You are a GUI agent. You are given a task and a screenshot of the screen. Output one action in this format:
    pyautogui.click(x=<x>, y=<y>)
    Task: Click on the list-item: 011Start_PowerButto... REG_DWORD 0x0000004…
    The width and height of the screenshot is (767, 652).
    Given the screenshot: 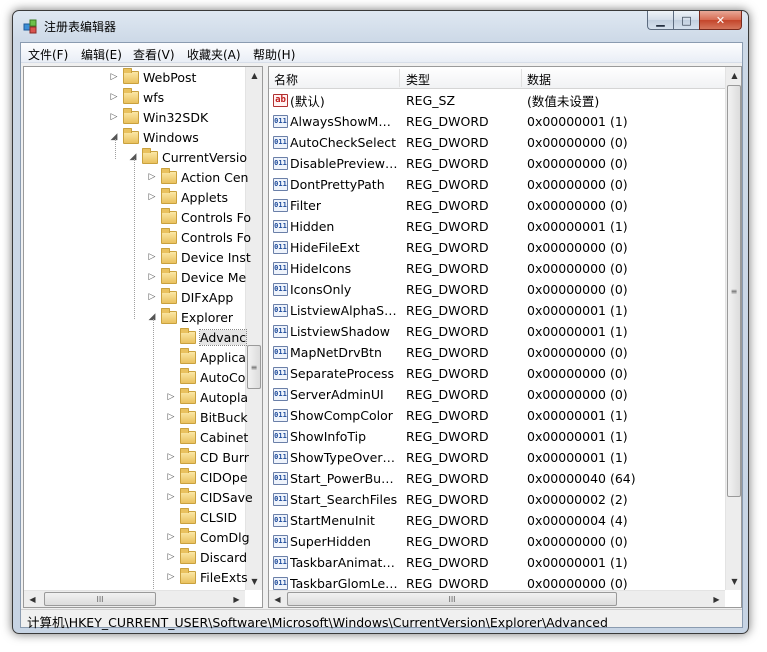 What is the action you would take?
    pyautogui.click(x=497, y=478)
    